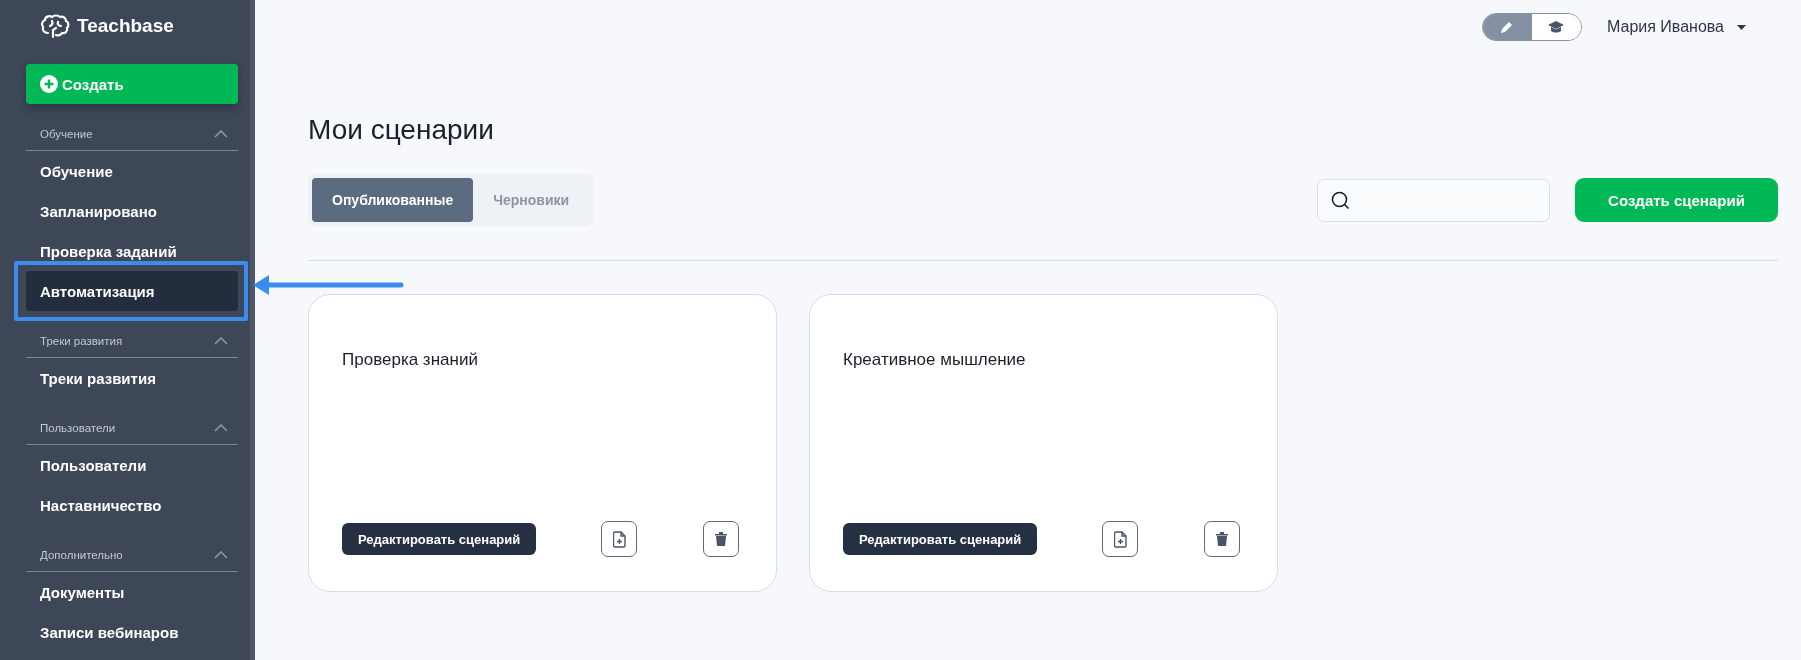  Describe the element at coordinates (132, 334) in the screenshot. I see `section-header: Треки развития` at that location.